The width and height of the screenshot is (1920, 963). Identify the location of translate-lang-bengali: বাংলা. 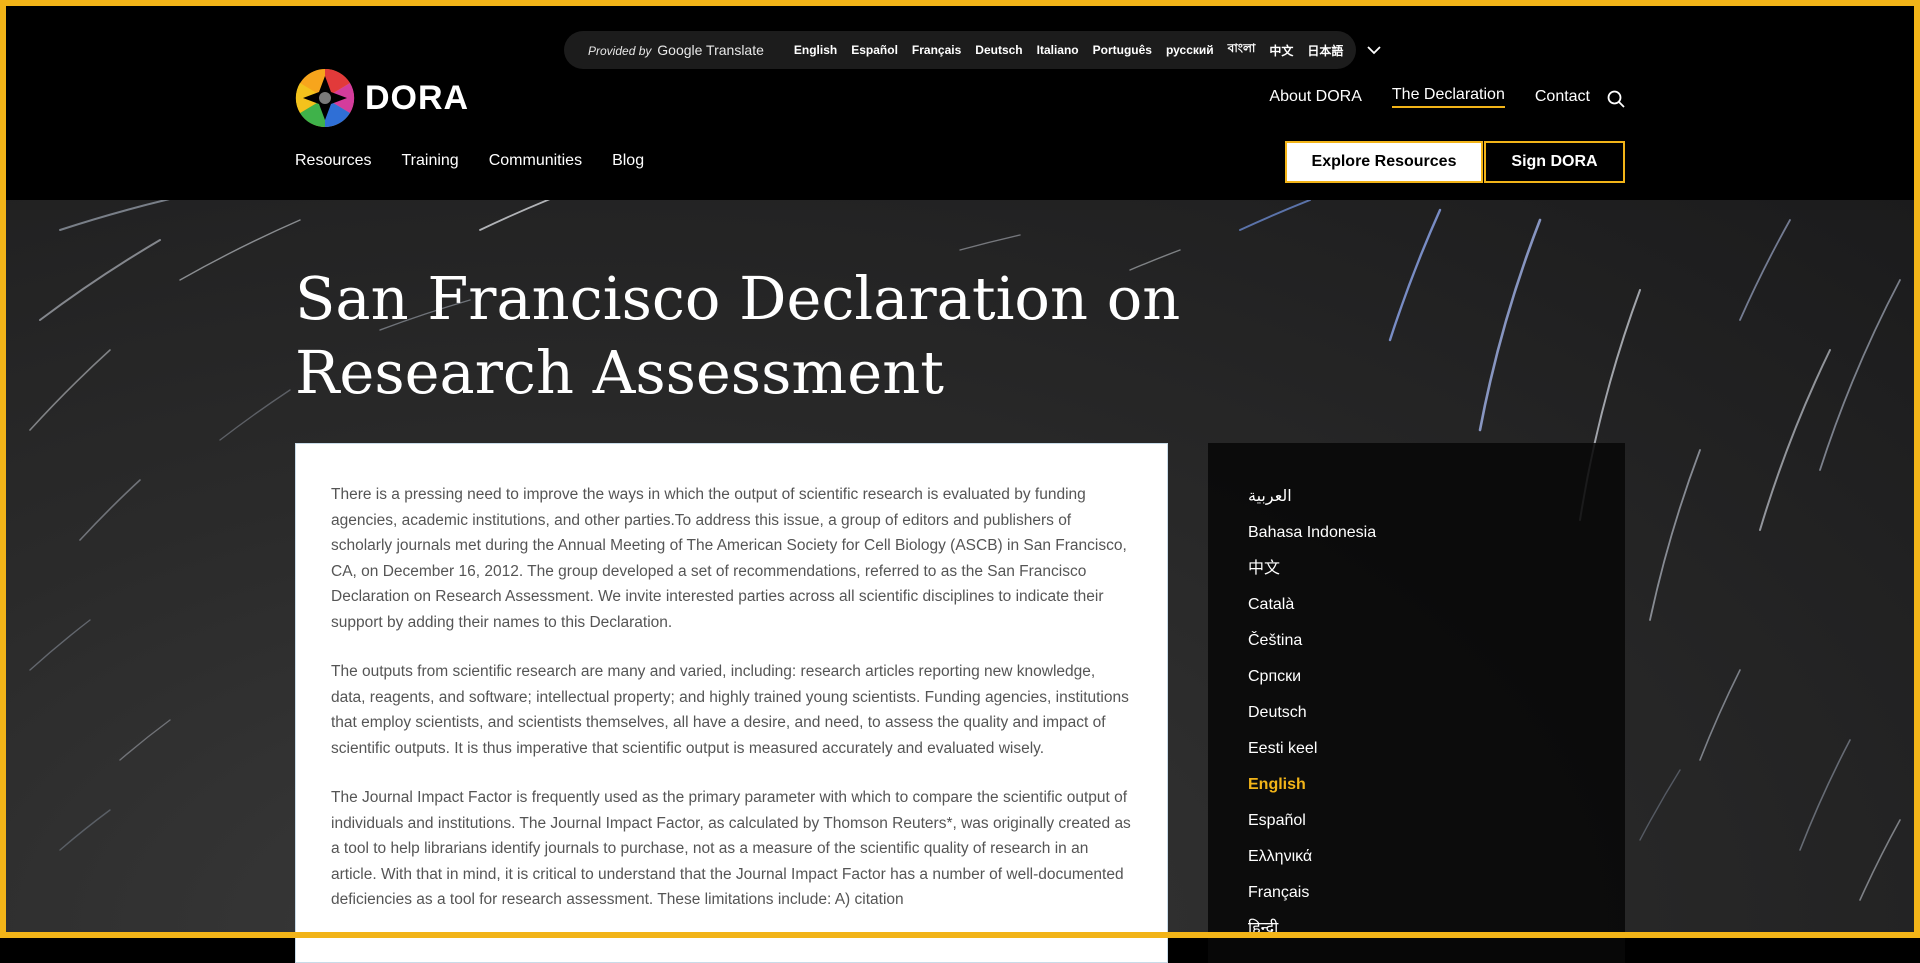
(1242, 50).